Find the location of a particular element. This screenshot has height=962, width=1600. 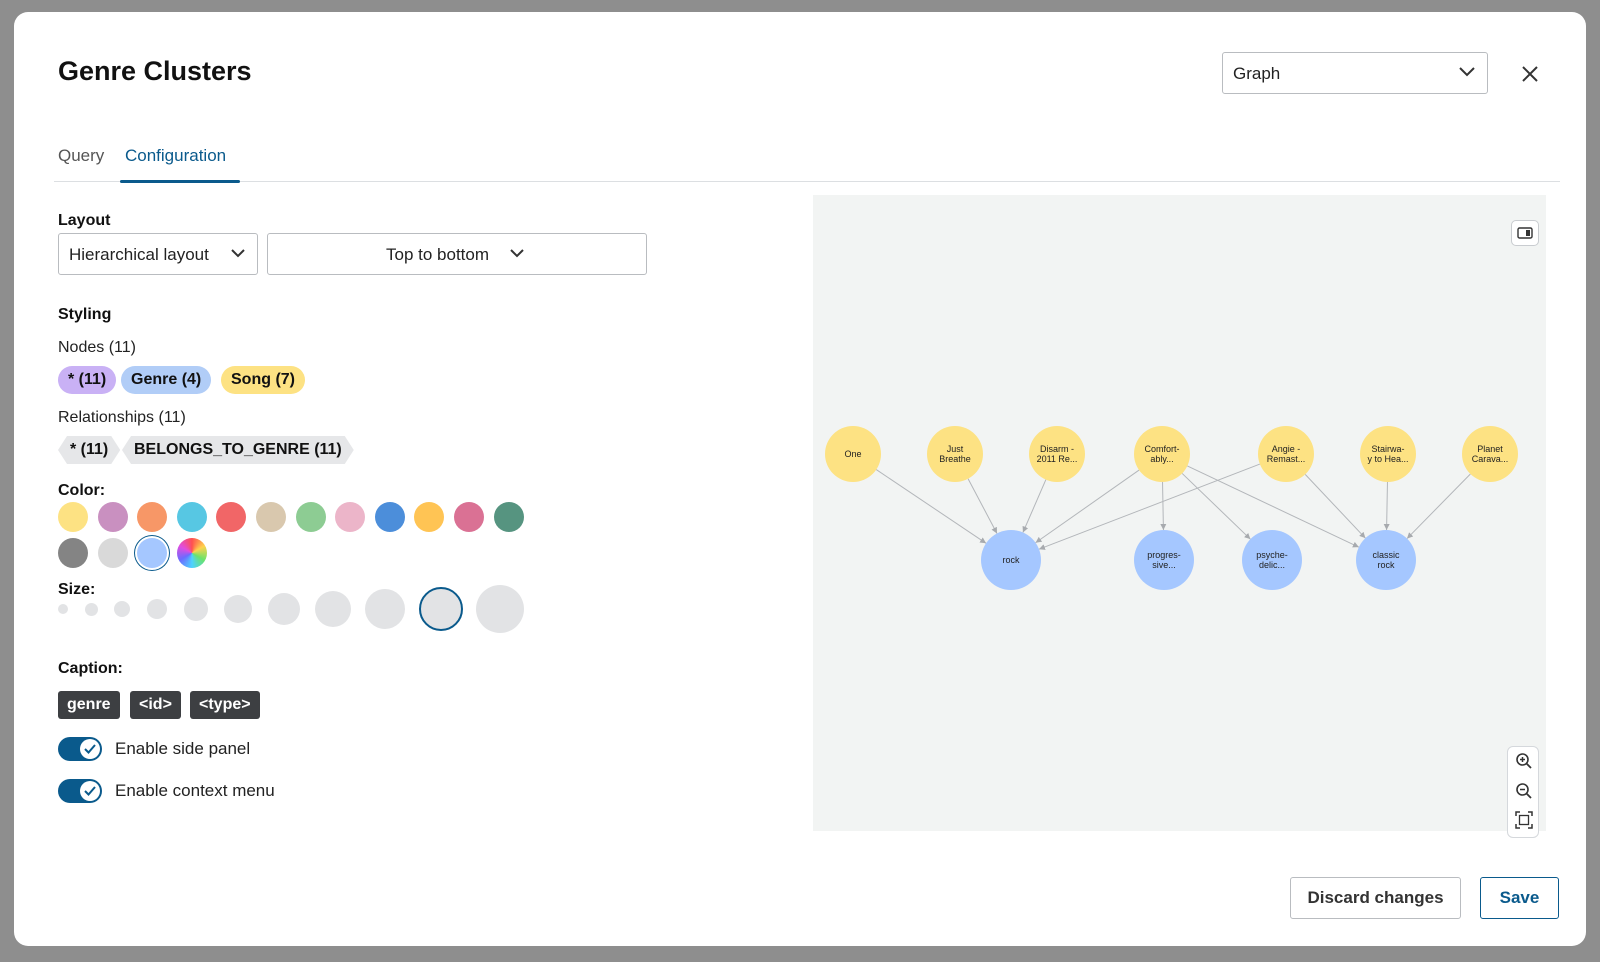

layout-direction-value: Top to bottom is located at coordinates (438, 254).